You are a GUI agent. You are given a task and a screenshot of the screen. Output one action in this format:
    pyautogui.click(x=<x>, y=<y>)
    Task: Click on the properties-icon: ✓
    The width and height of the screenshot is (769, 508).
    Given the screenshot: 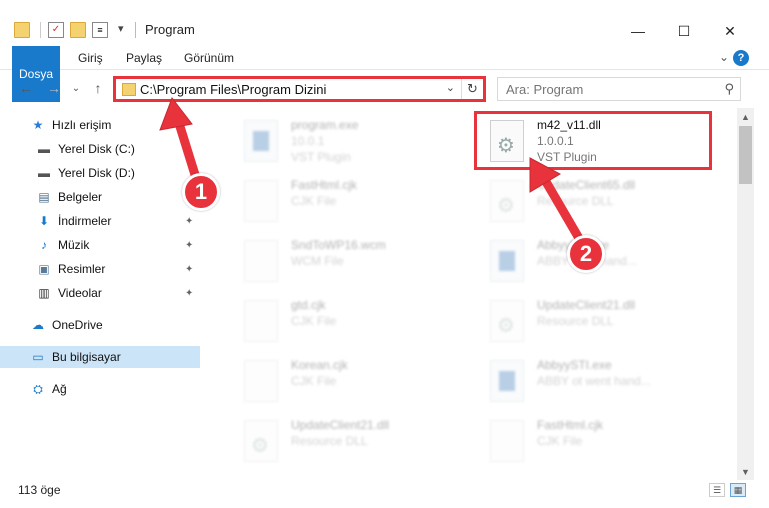 What is the action you would take?
    pyautogui.click(x=56, y=30)
    